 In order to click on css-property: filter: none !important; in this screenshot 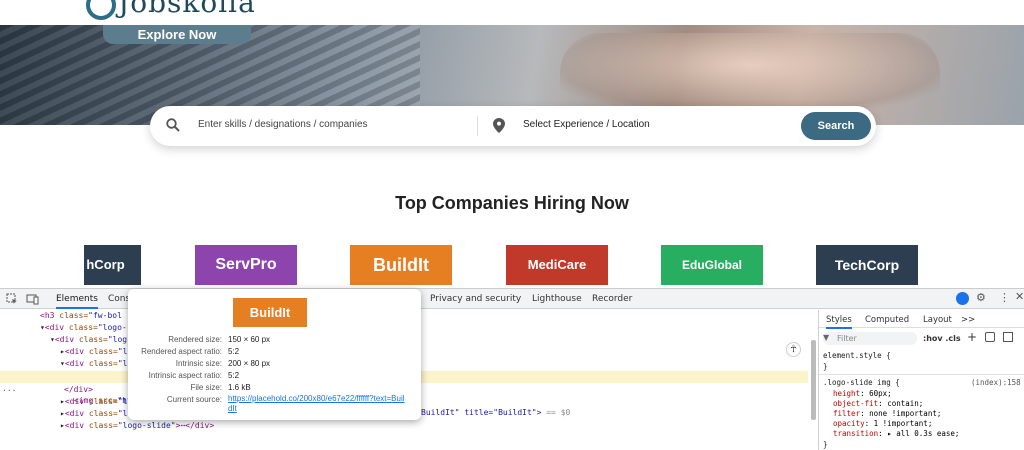, I will do `click(887, 414)`.